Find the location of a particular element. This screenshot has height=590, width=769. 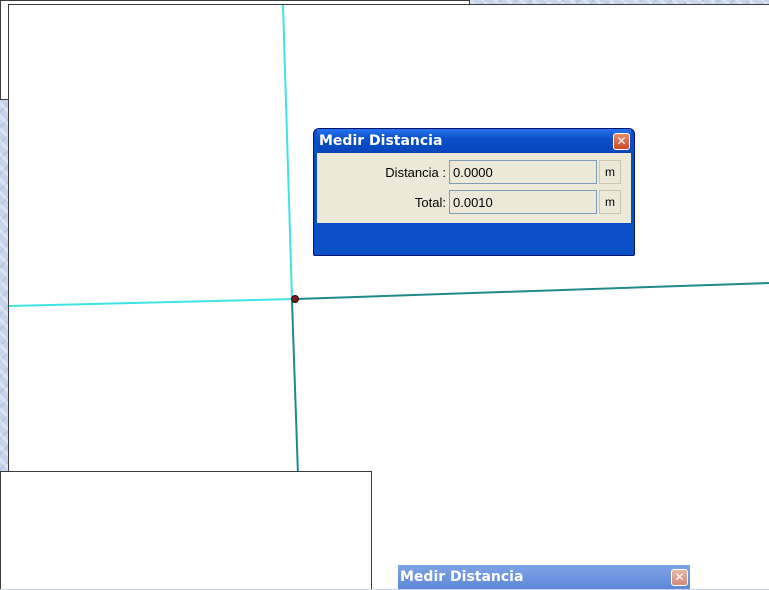

ghost-title-bar: Medir Distancia ✕ is located at coordinates (544, 577).